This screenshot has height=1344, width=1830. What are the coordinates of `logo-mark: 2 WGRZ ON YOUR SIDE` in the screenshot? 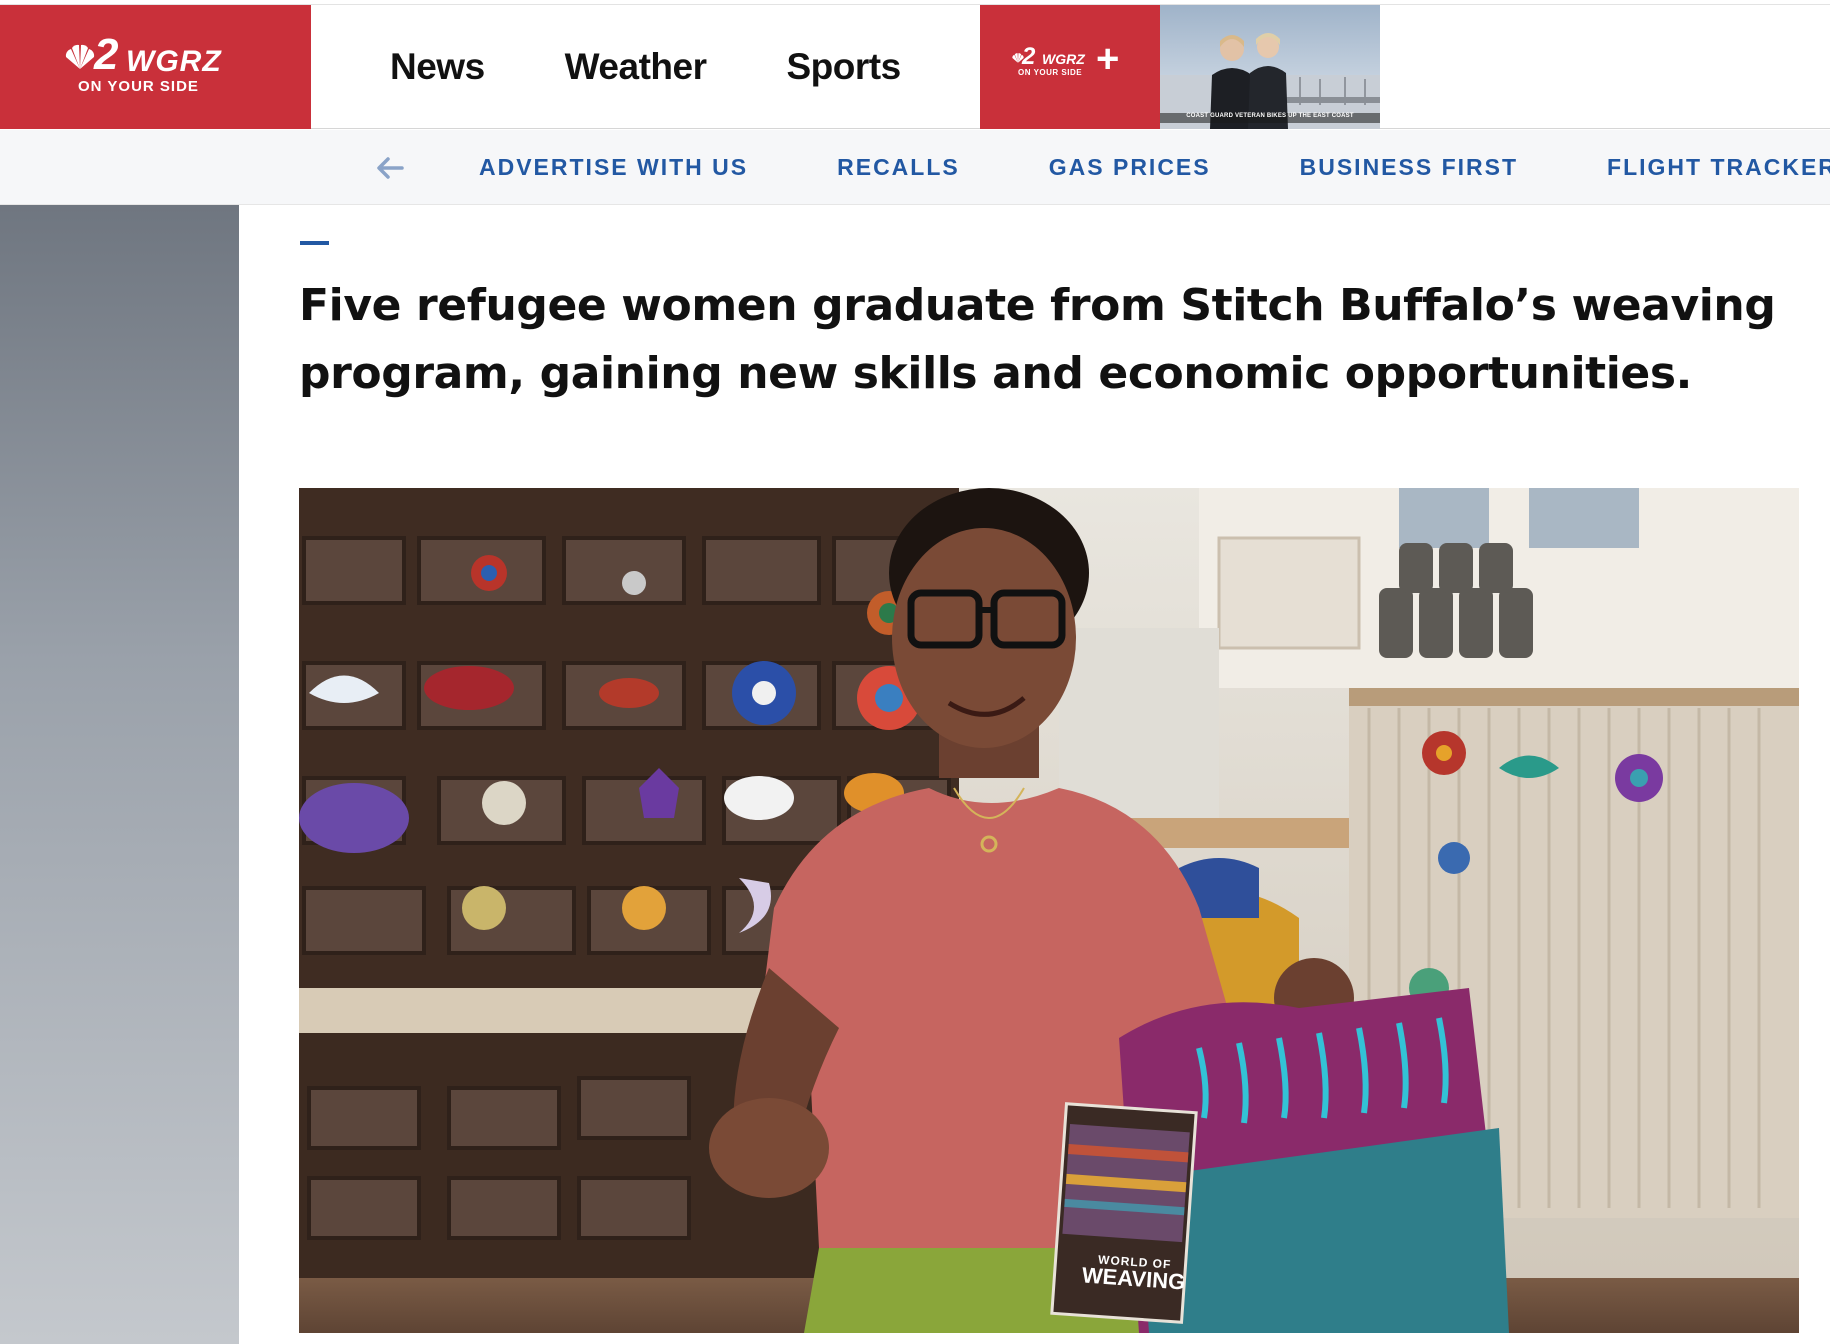 It's located at (160, 66).